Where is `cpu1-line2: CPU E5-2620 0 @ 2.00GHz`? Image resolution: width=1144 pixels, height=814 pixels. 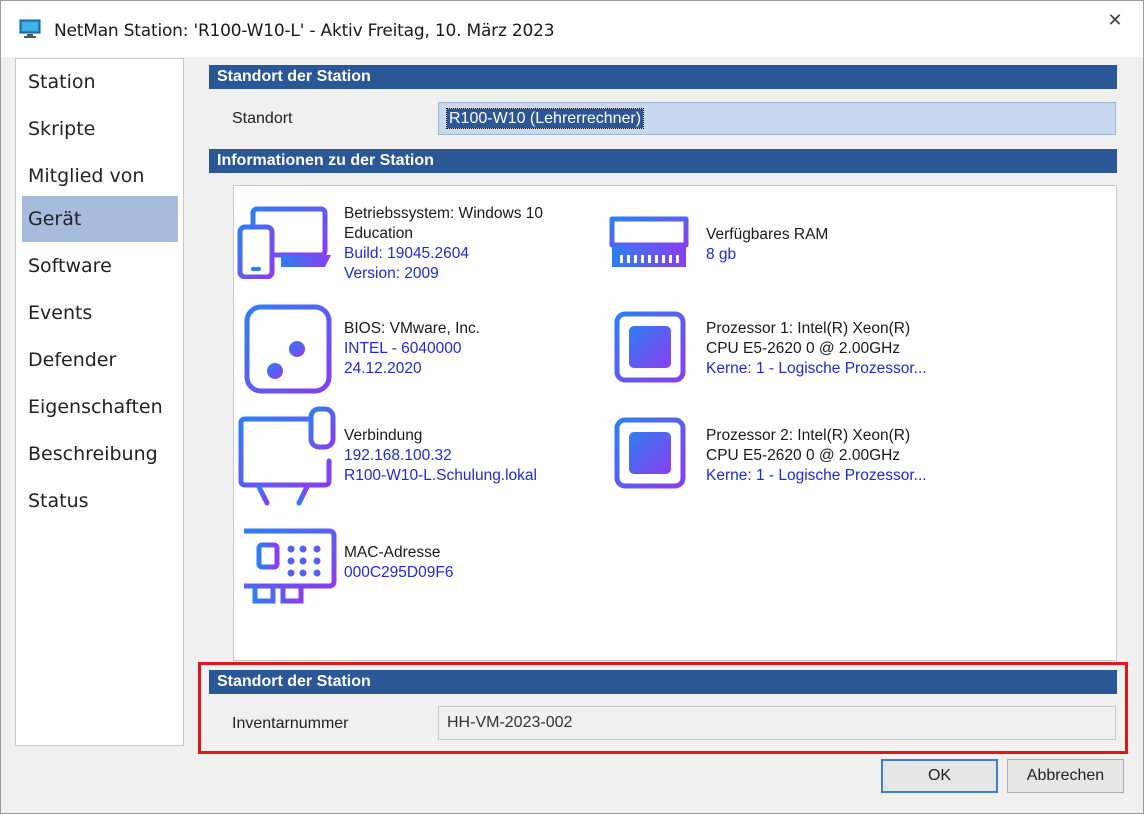 cpu1-line2: CPU E5-2620 0 @ 2.00GHz is located at coordinates (803, 348).